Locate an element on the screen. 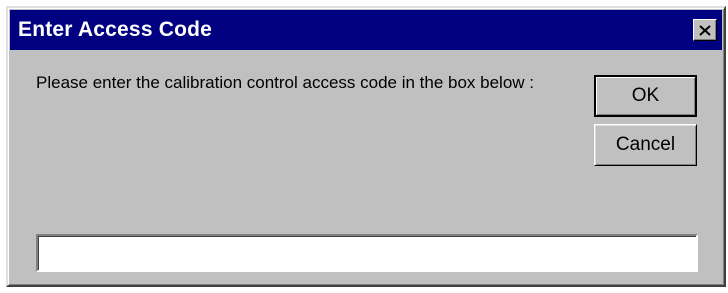 Image resolution: width=728 pixels, height=293 pixels. close-icon is located at coordinates (705, 30).